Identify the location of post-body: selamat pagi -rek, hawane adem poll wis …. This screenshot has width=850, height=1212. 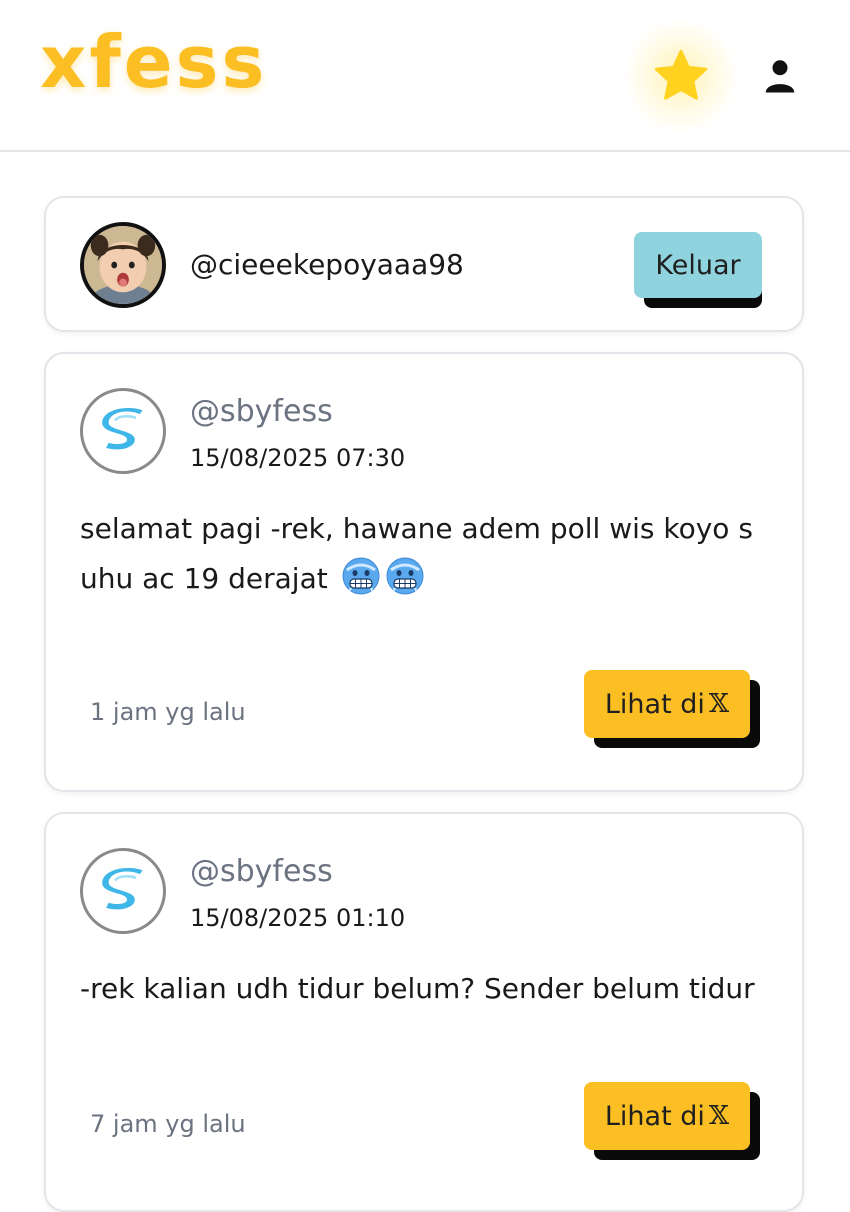
(425, 554).